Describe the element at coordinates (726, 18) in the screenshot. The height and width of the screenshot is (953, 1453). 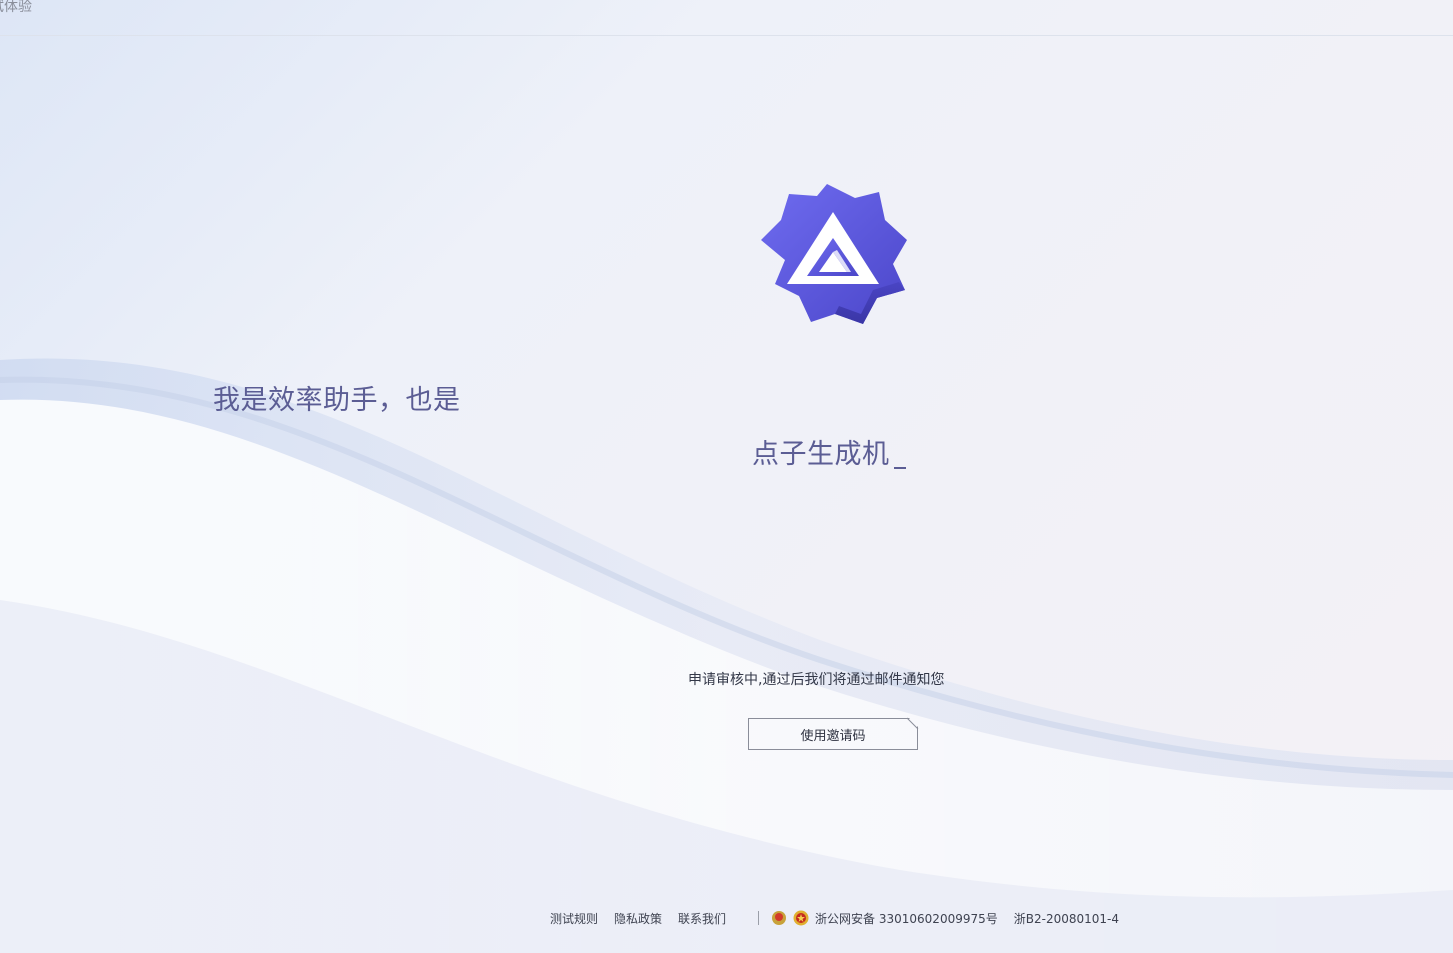
I see `top-bar: 试体验` at that location.